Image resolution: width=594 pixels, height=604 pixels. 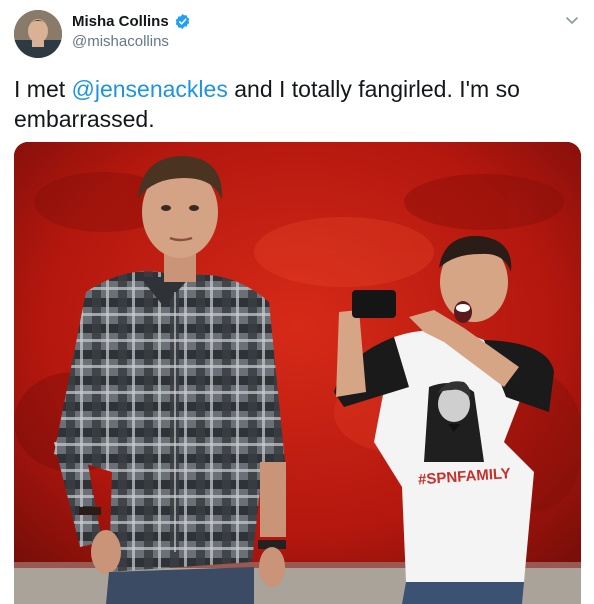 What do you see at coordinates (43, 89) in the screenshot?
I see `tweet-text-start: I met` at bounding box center [43, 89].